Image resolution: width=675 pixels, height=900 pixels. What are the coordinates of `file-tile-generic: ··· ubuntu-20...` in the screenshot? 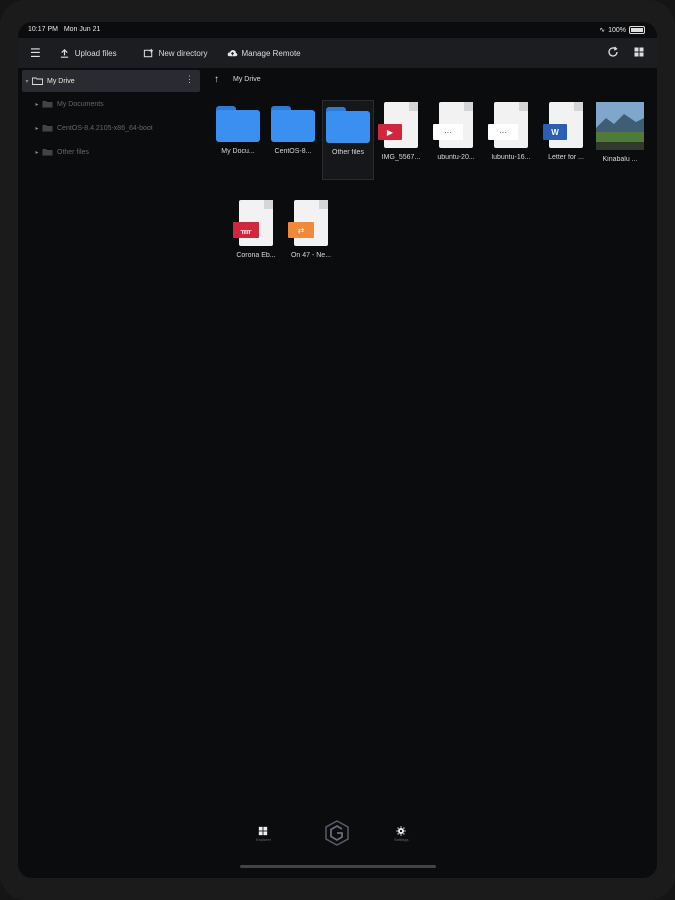 It's located at (456, 138).